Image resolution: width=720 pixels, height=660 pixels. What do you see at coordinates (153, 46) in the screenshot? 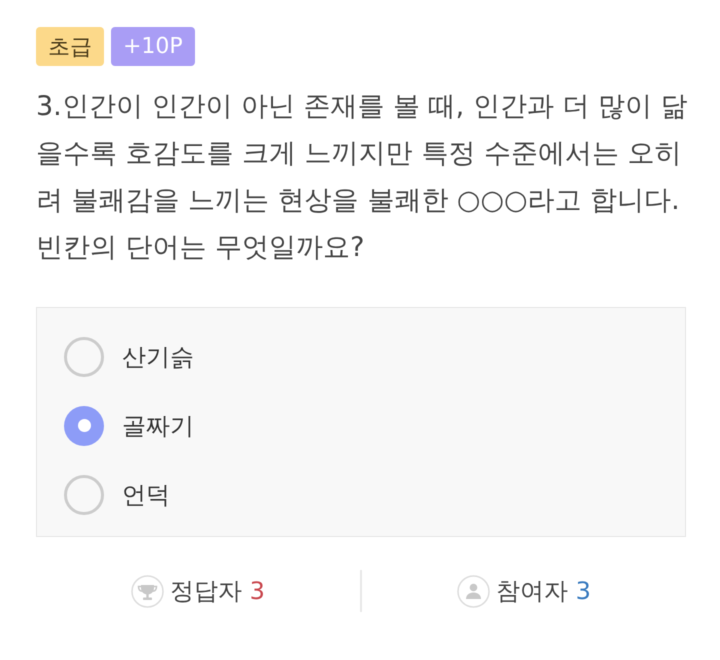
I see `points-badge: +10P` at bounding box center [153, 46].